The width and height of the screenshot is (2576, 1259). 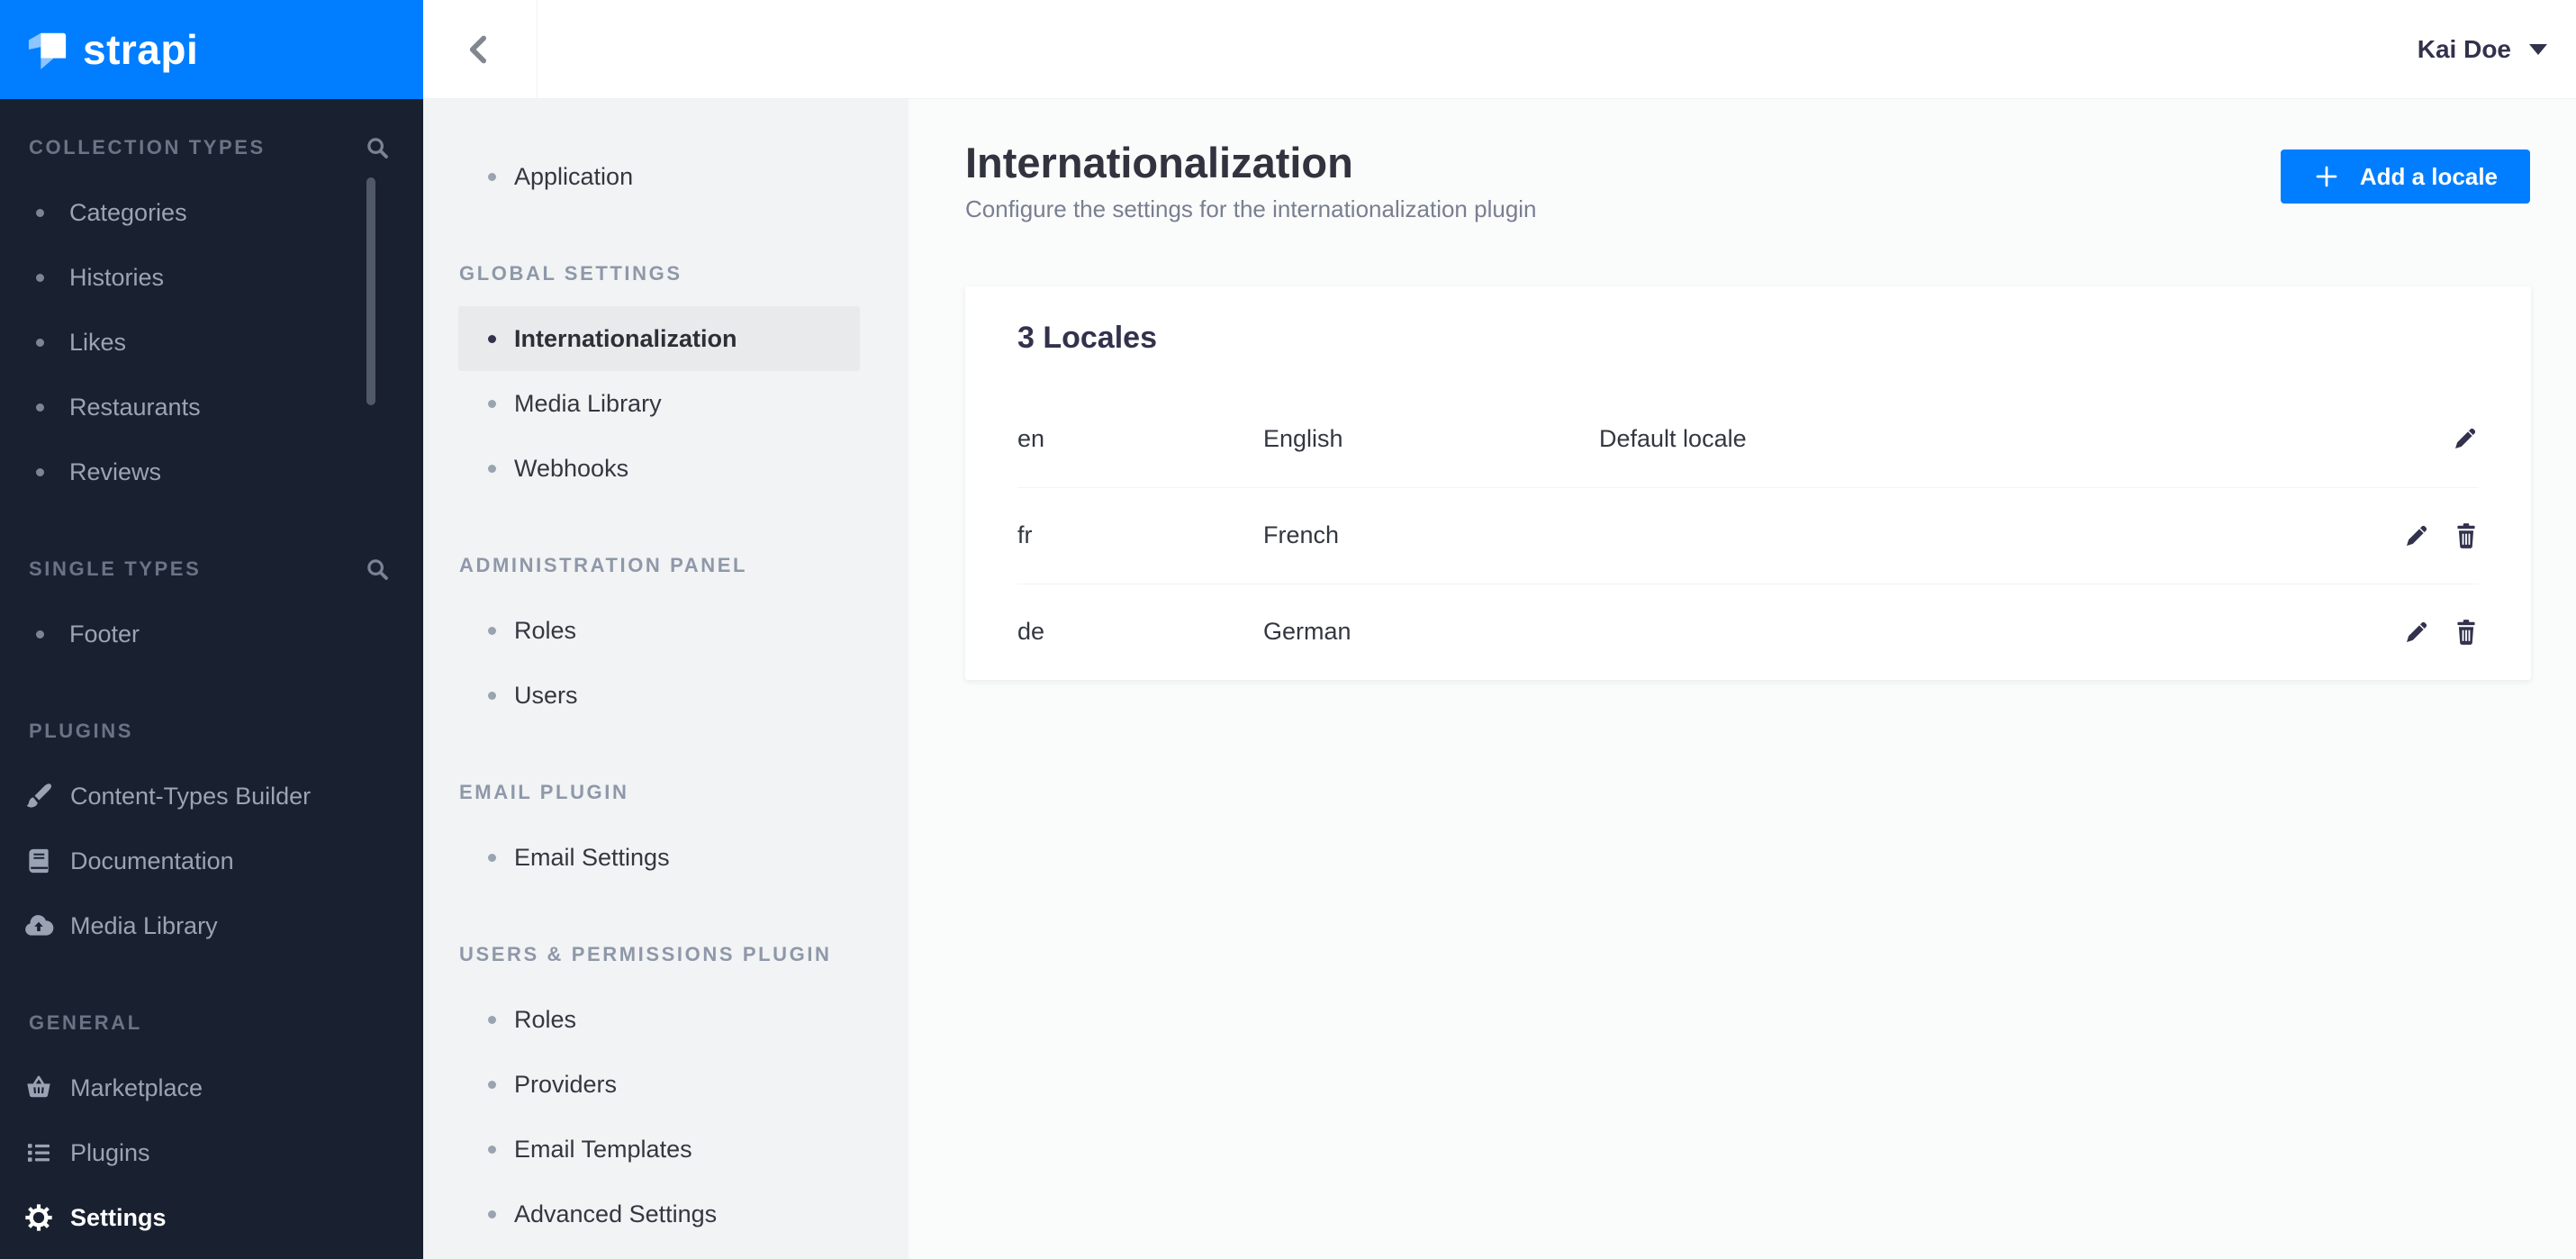 What do you see at coordinates (603, 1149) in the screenshot?
I see `settings-item-label: Email Templates` at bounding box center [603, 1149].